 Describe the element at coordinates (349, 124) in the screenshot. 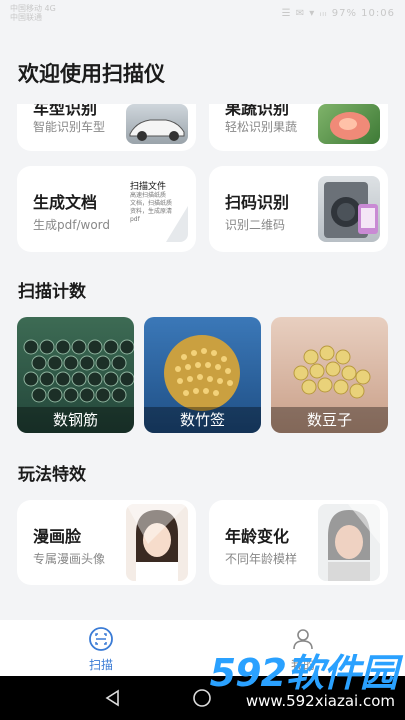

I see `fruit-thumbnail` at that location.